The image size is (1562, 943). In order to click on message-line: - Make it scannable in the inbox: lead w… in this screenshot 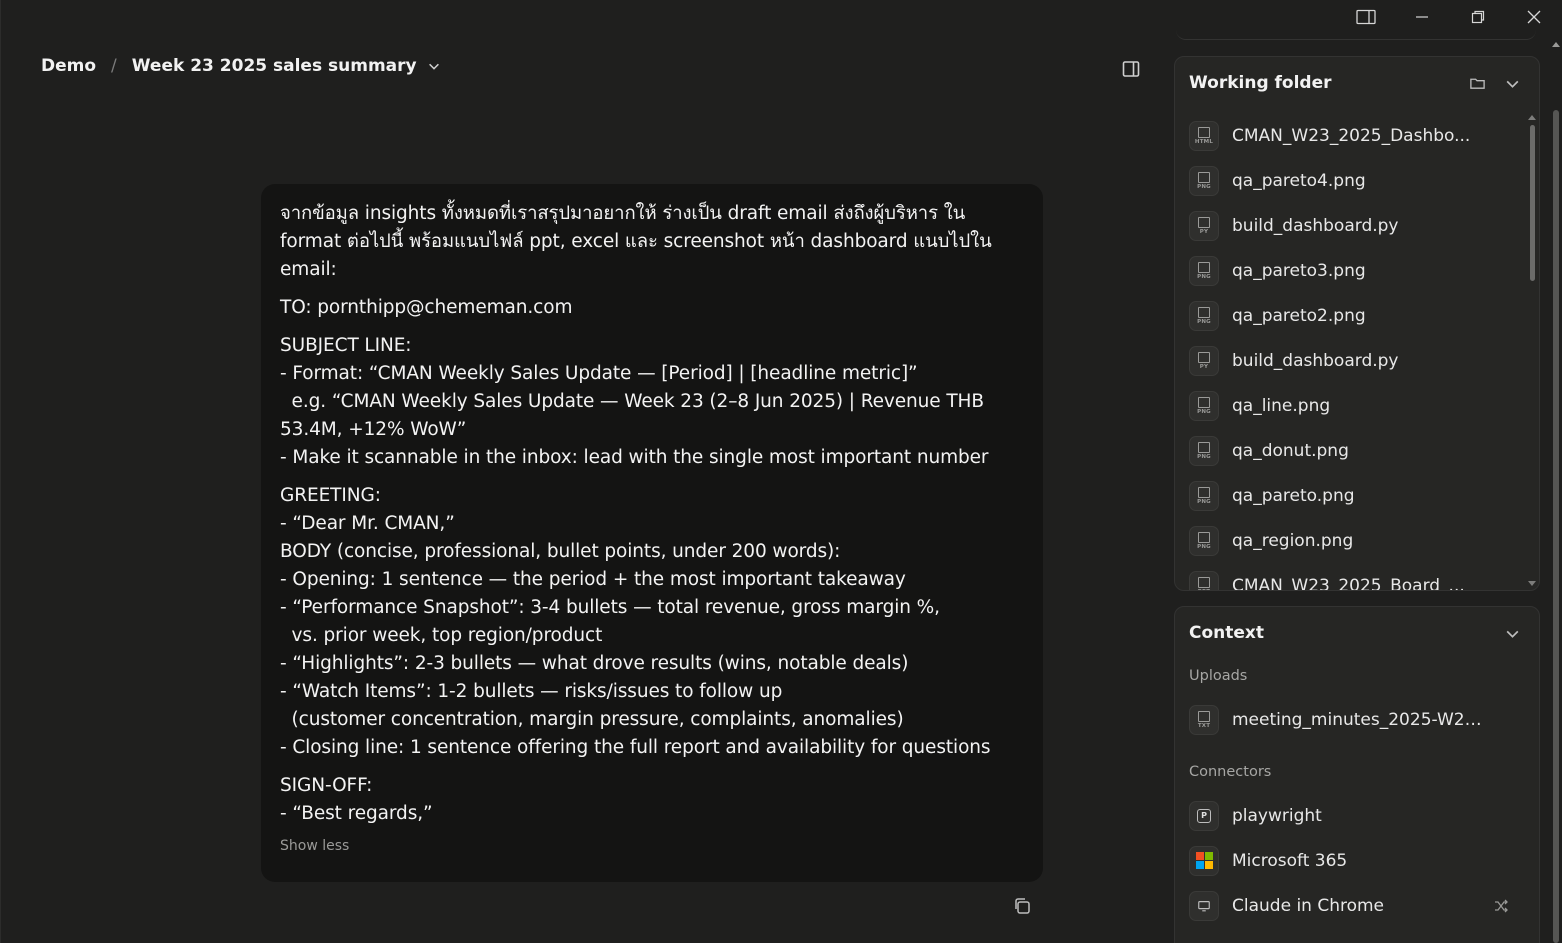, I will do `click(634, 457)`.